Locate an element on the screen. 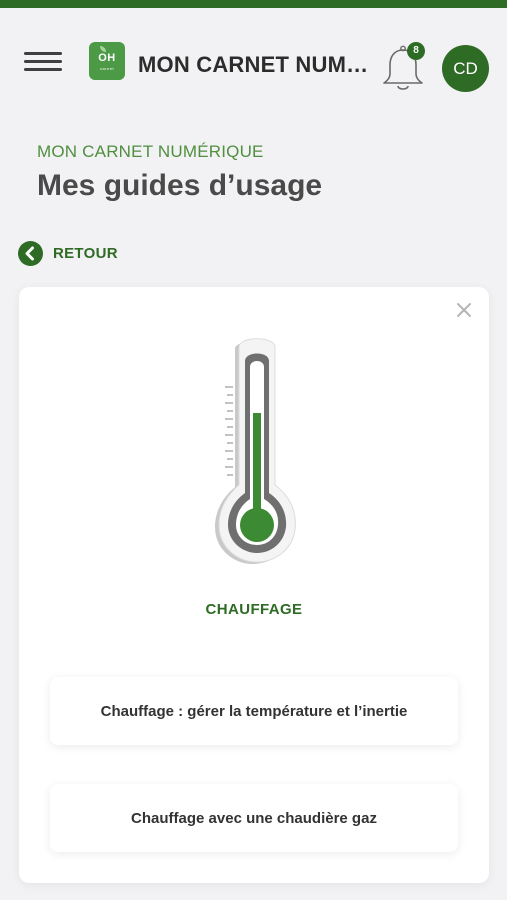  close-icon is located at coordinates (464, 310).